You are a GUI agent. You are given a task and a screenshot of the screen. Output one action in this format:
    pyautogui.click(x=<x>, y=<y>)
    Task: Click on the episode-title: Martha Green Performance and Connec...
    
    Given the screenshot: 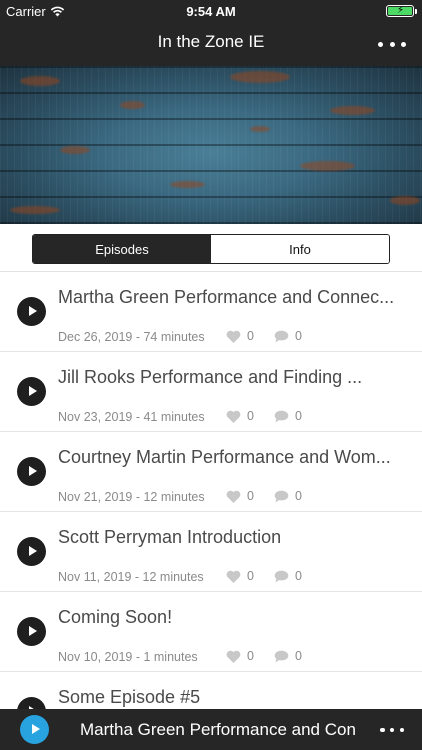 What is the action you would take?
    pyautogui.click(x=226, y=297)
    